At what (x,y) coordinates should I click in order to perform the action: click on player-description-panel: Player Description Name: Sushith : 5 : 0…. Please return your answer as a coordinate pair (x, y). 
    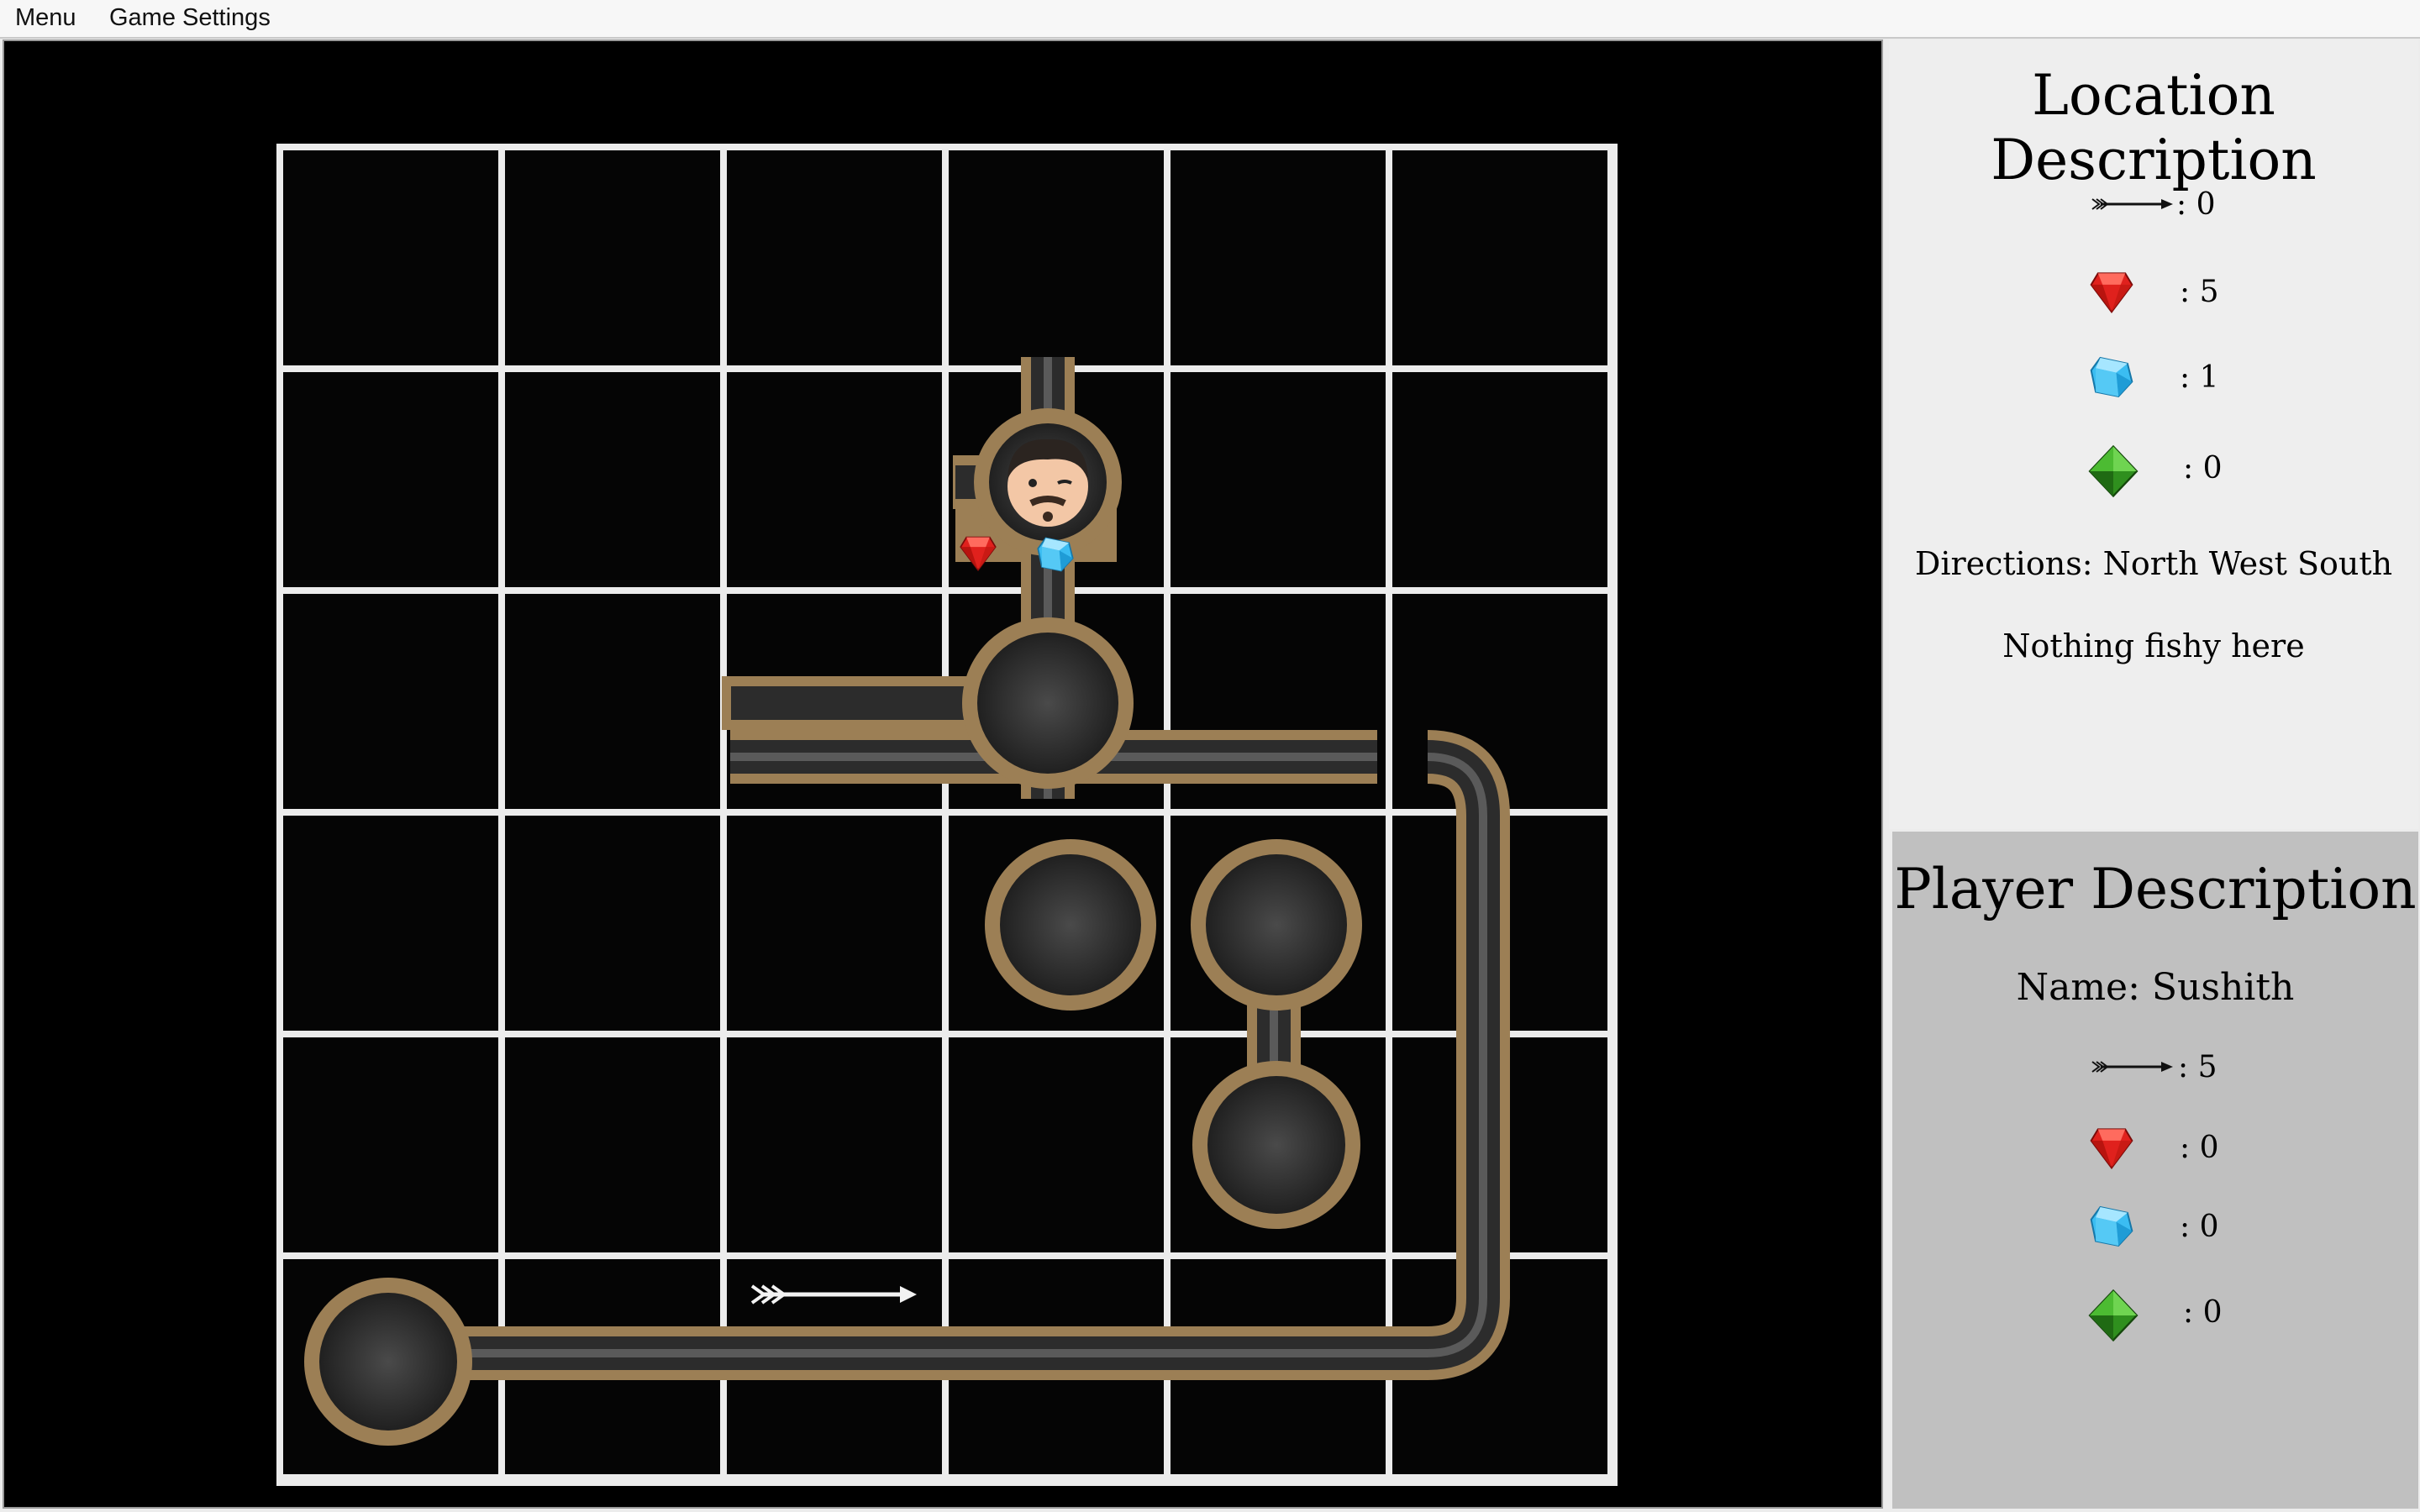
    Looking at the image, I should click on (2155, 1170).